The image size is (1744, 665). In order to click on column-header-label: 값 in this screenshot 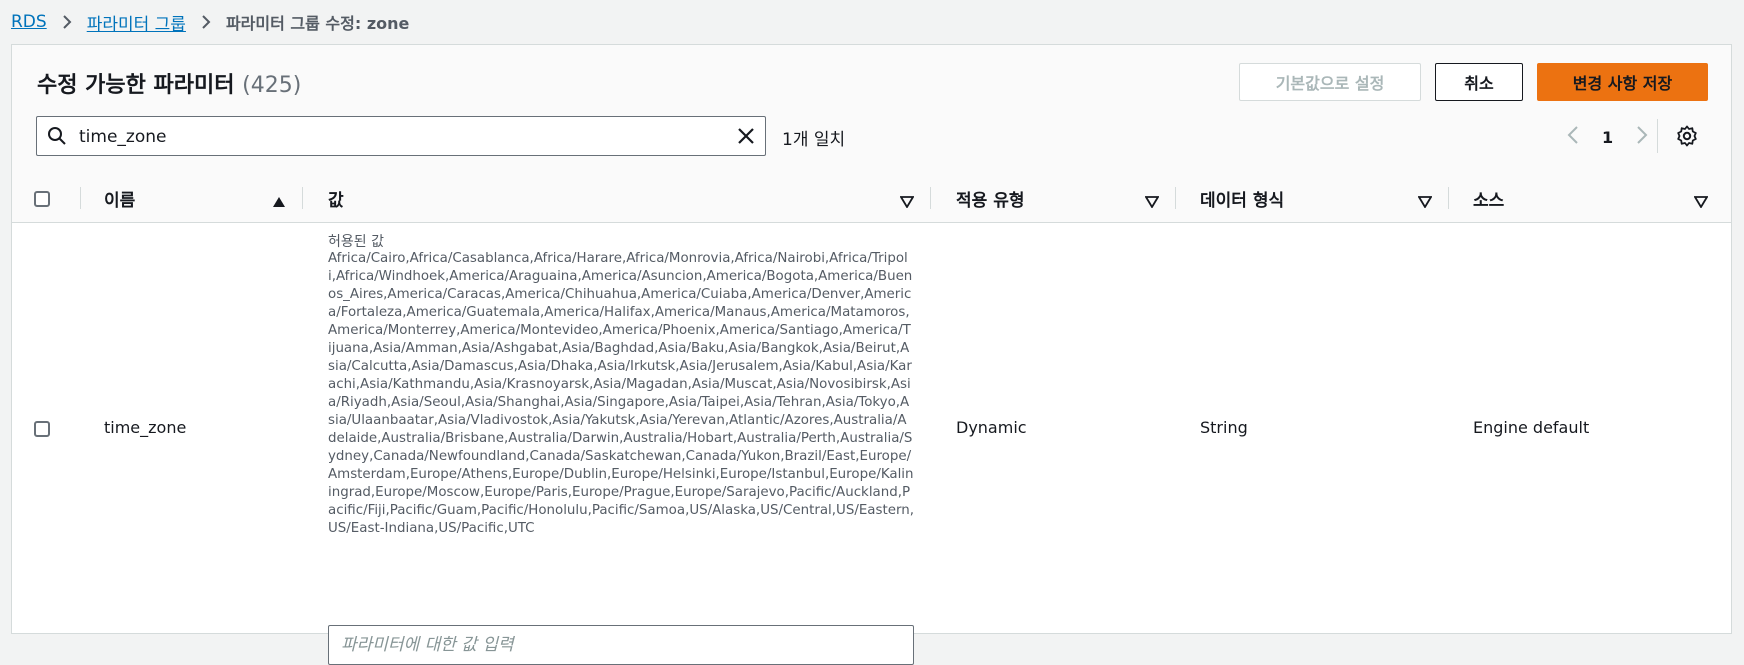, I will do `click(336, 201)`.